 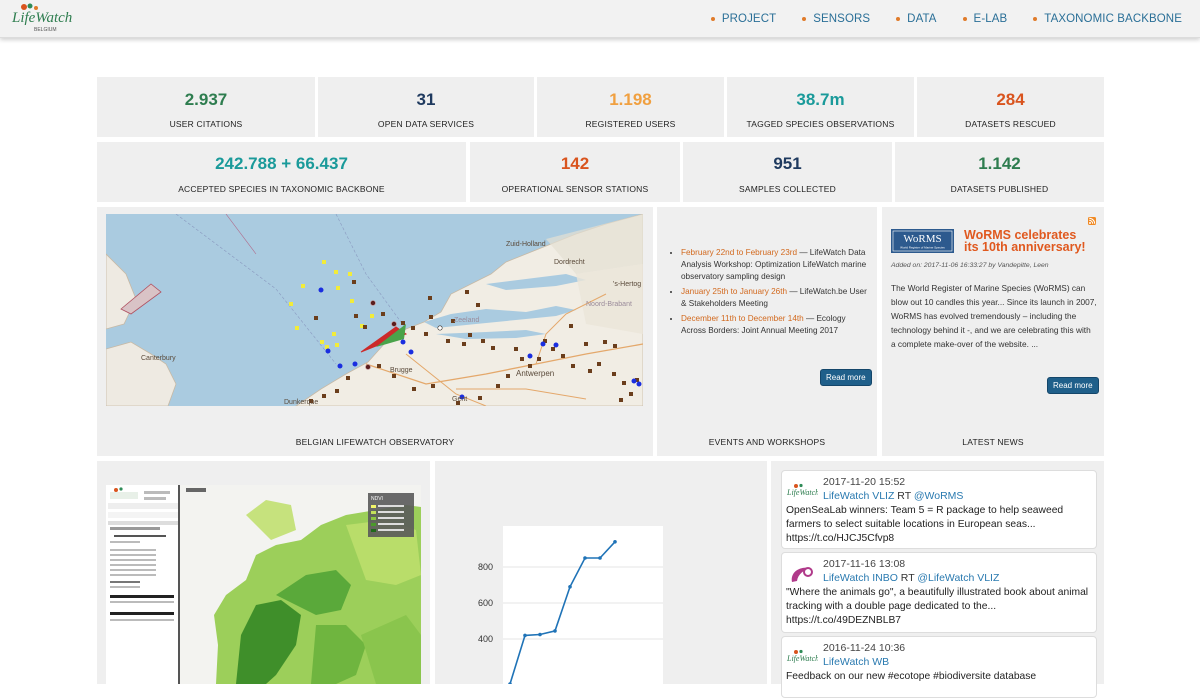 What do you see at coordinates (583, 605) in the screenshot?
I see `plot-area` at bounding box center [583, 605].